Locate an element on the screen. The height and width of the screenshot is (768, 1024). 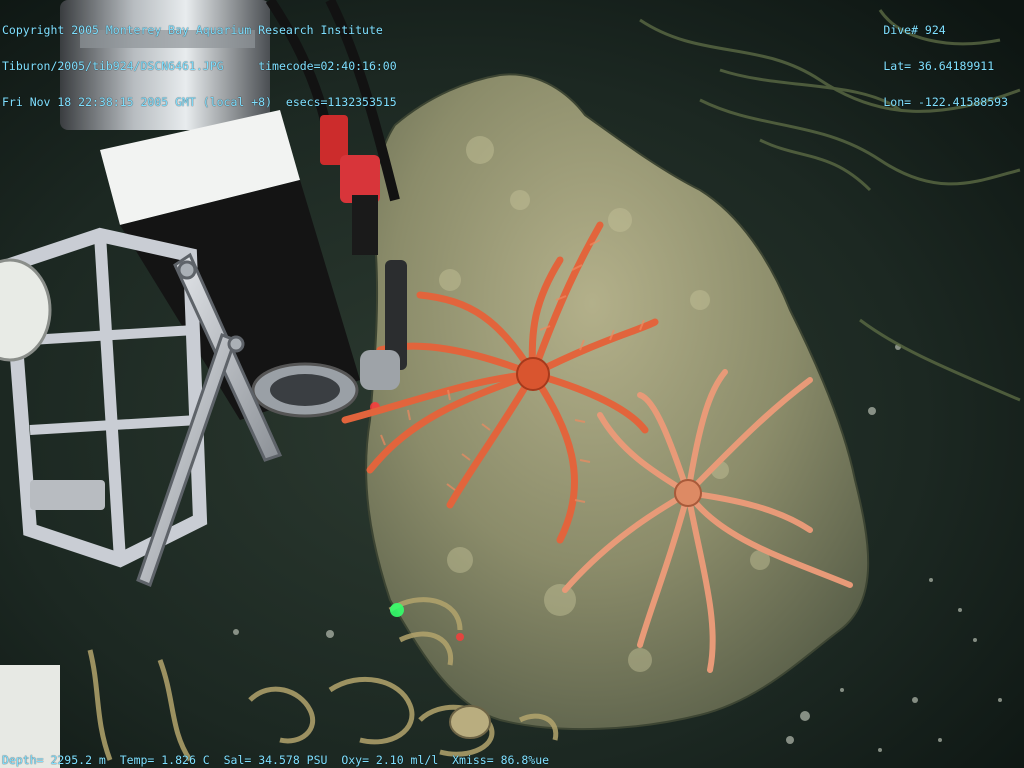
dive-number: Dive# 924 is located at coordinates (914, 30).